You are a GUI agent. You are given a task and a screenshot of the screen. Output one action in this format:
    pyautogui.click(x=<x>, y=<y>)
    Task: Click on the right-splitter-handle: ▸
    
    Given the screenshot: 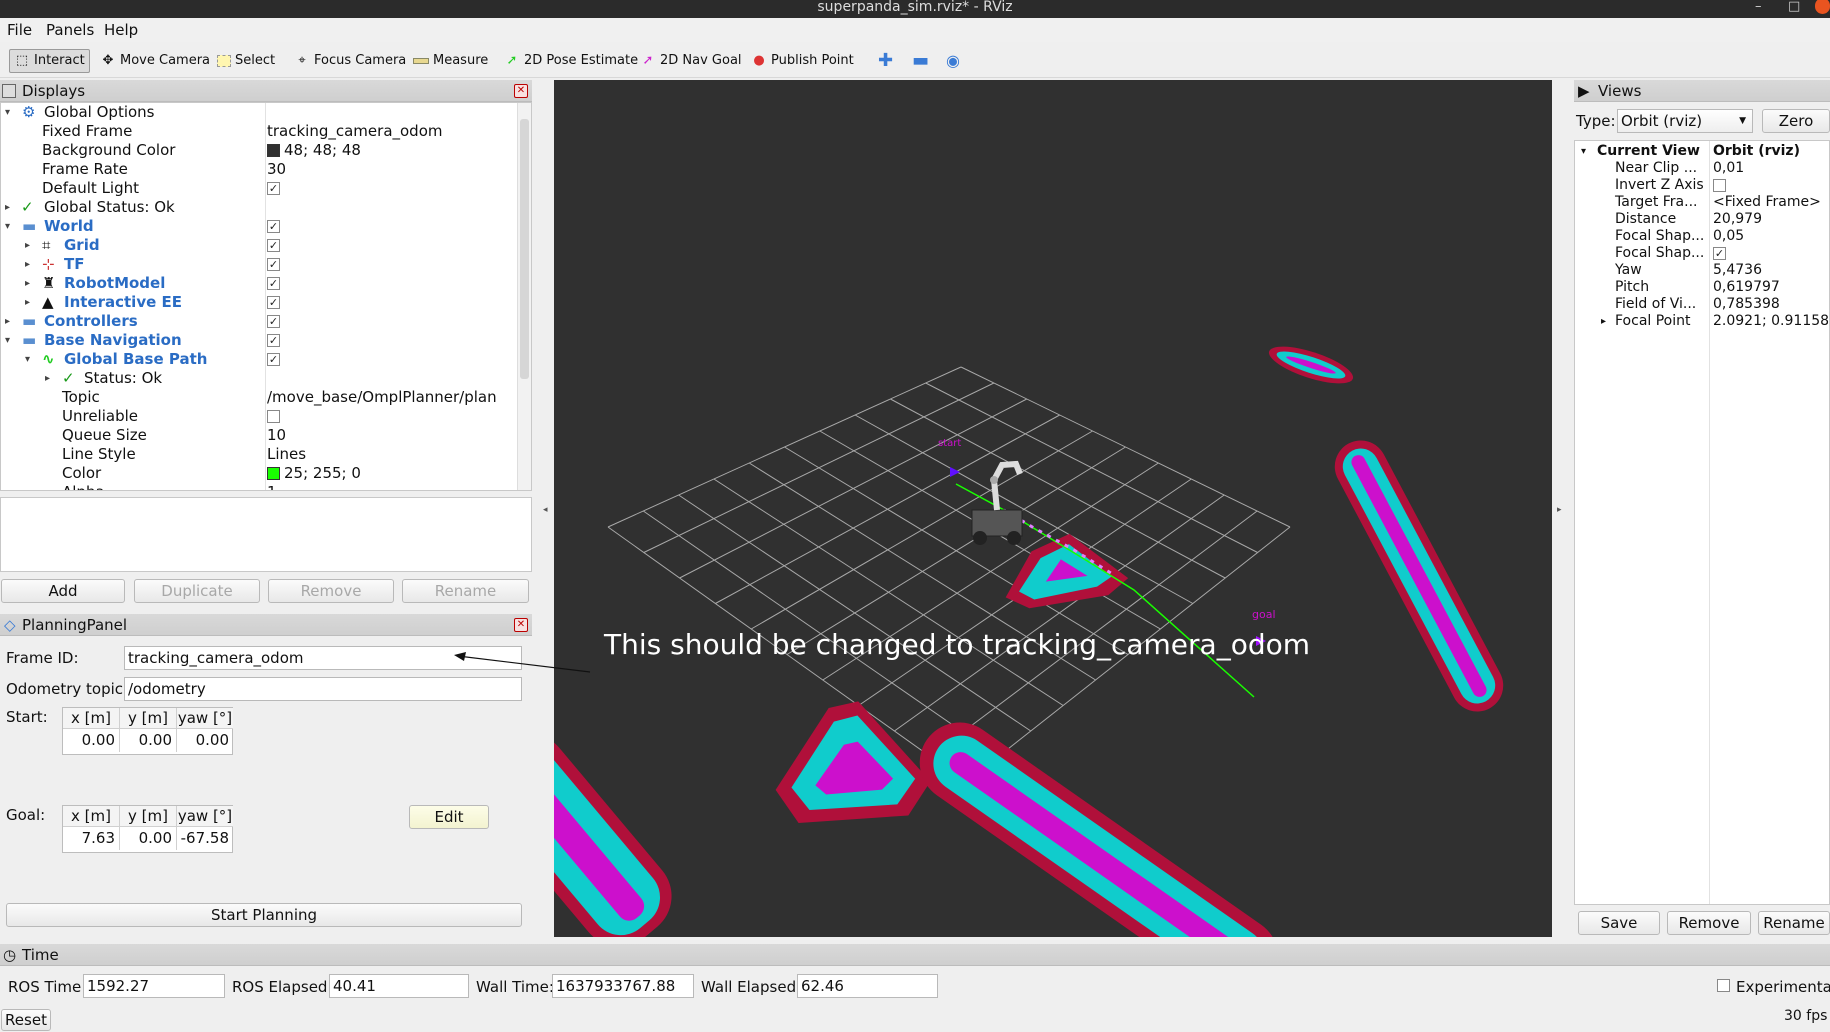 What is the action you would take?
    pyautogui.click(x=1559, y=510)
    